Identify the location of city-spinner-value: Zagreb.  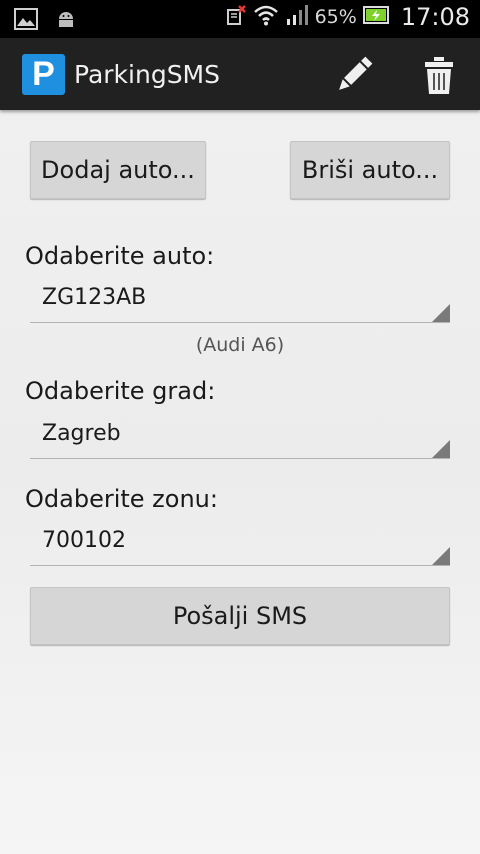
(81, 433).